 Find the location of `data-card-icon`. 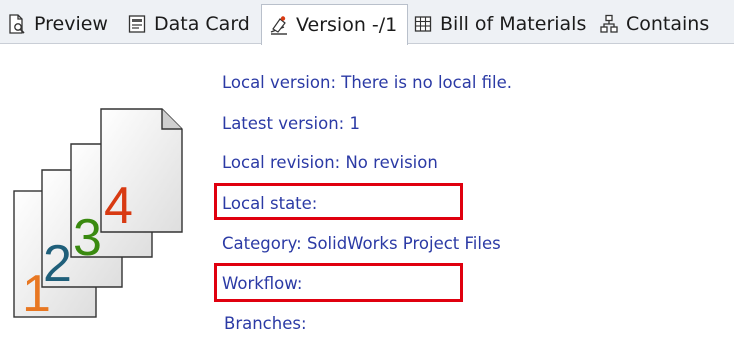

data-card-icon is located at coordinates (137, 24).